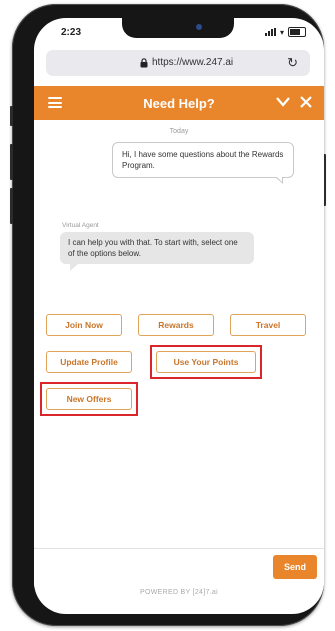 This screenshot has width=335, height=631. What do you see at coordinates (292, 63) in the screenshot?
I see `refresh-icon: ↻` at bounding box center [292, 63].